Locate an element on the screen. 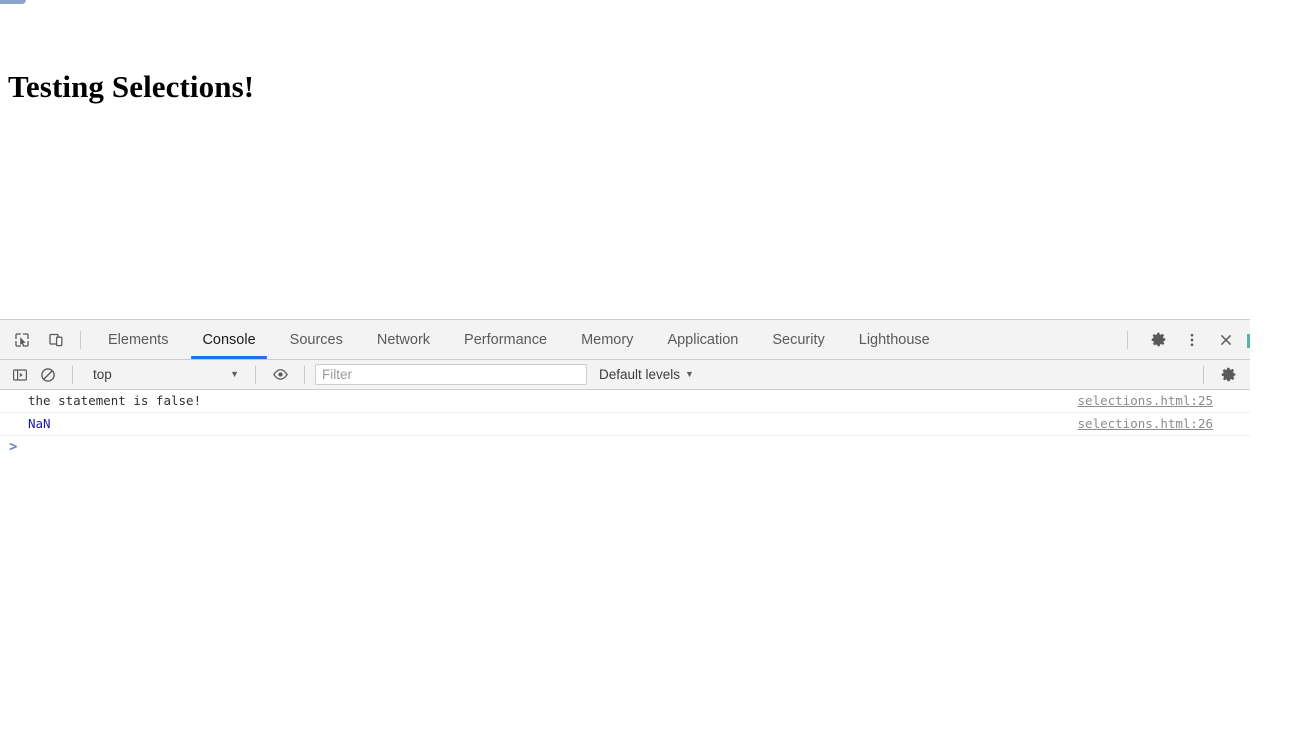  tabbar-right-divider is located at coordinates (1127, 339).